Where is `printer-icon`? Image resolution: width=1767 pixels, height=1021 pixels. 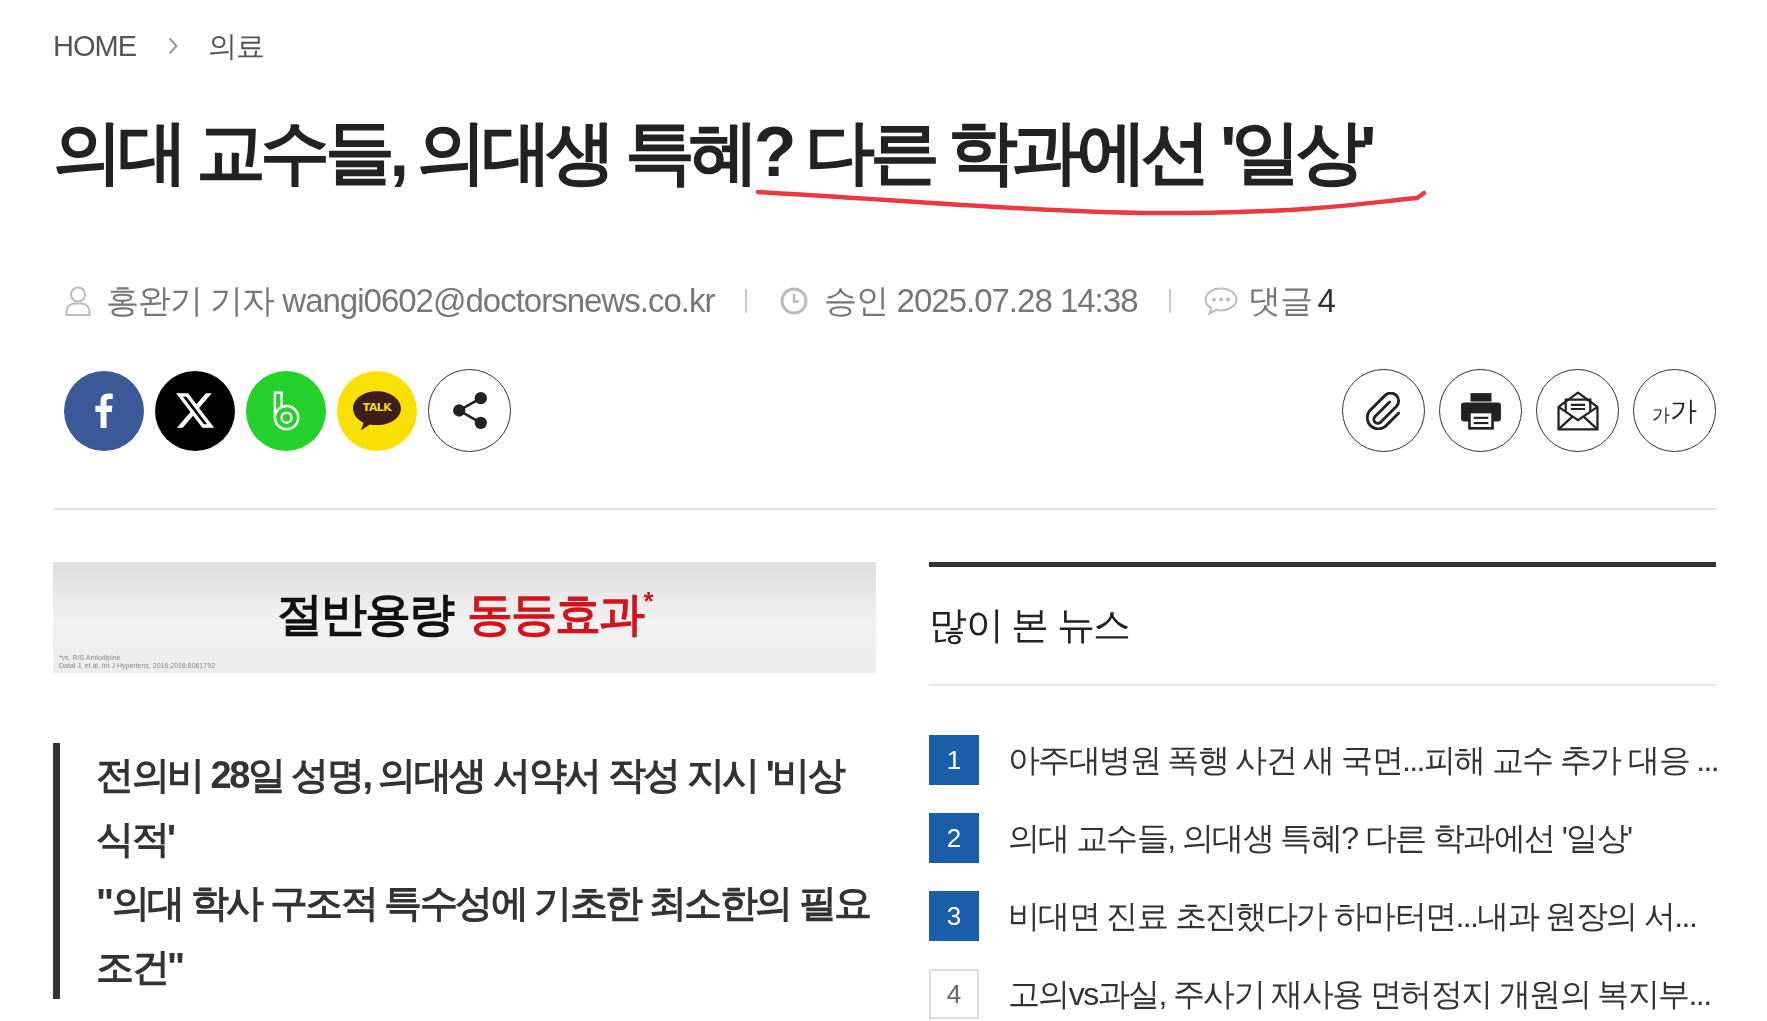 printer-icon is located at coordinates (1480, 410).